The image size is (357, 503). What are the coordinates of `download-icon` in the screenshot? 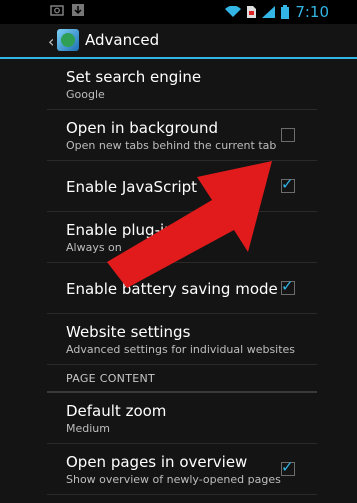 It's located at (78, 10).